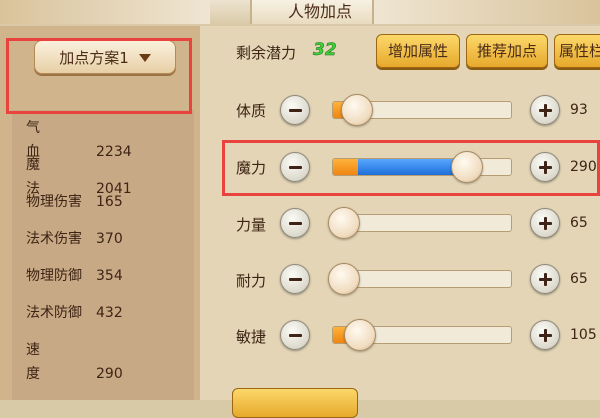  I want to click on window-title: 人物加点, so click(319, 11).